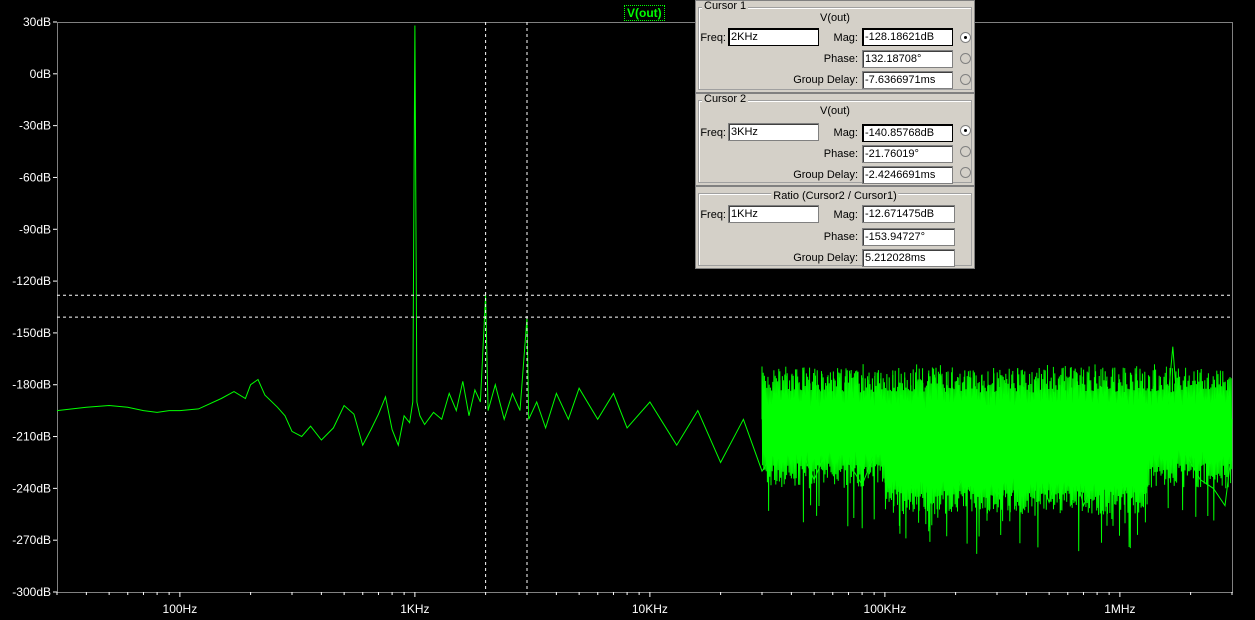  Describe the element at coordinates (31, 281) in the screenshot. I see `y-tick-label: -120dB` at that location.